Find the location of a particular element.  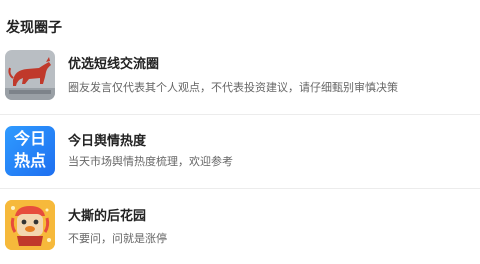

lion-dance-icon is located at coordinates (30, 225).